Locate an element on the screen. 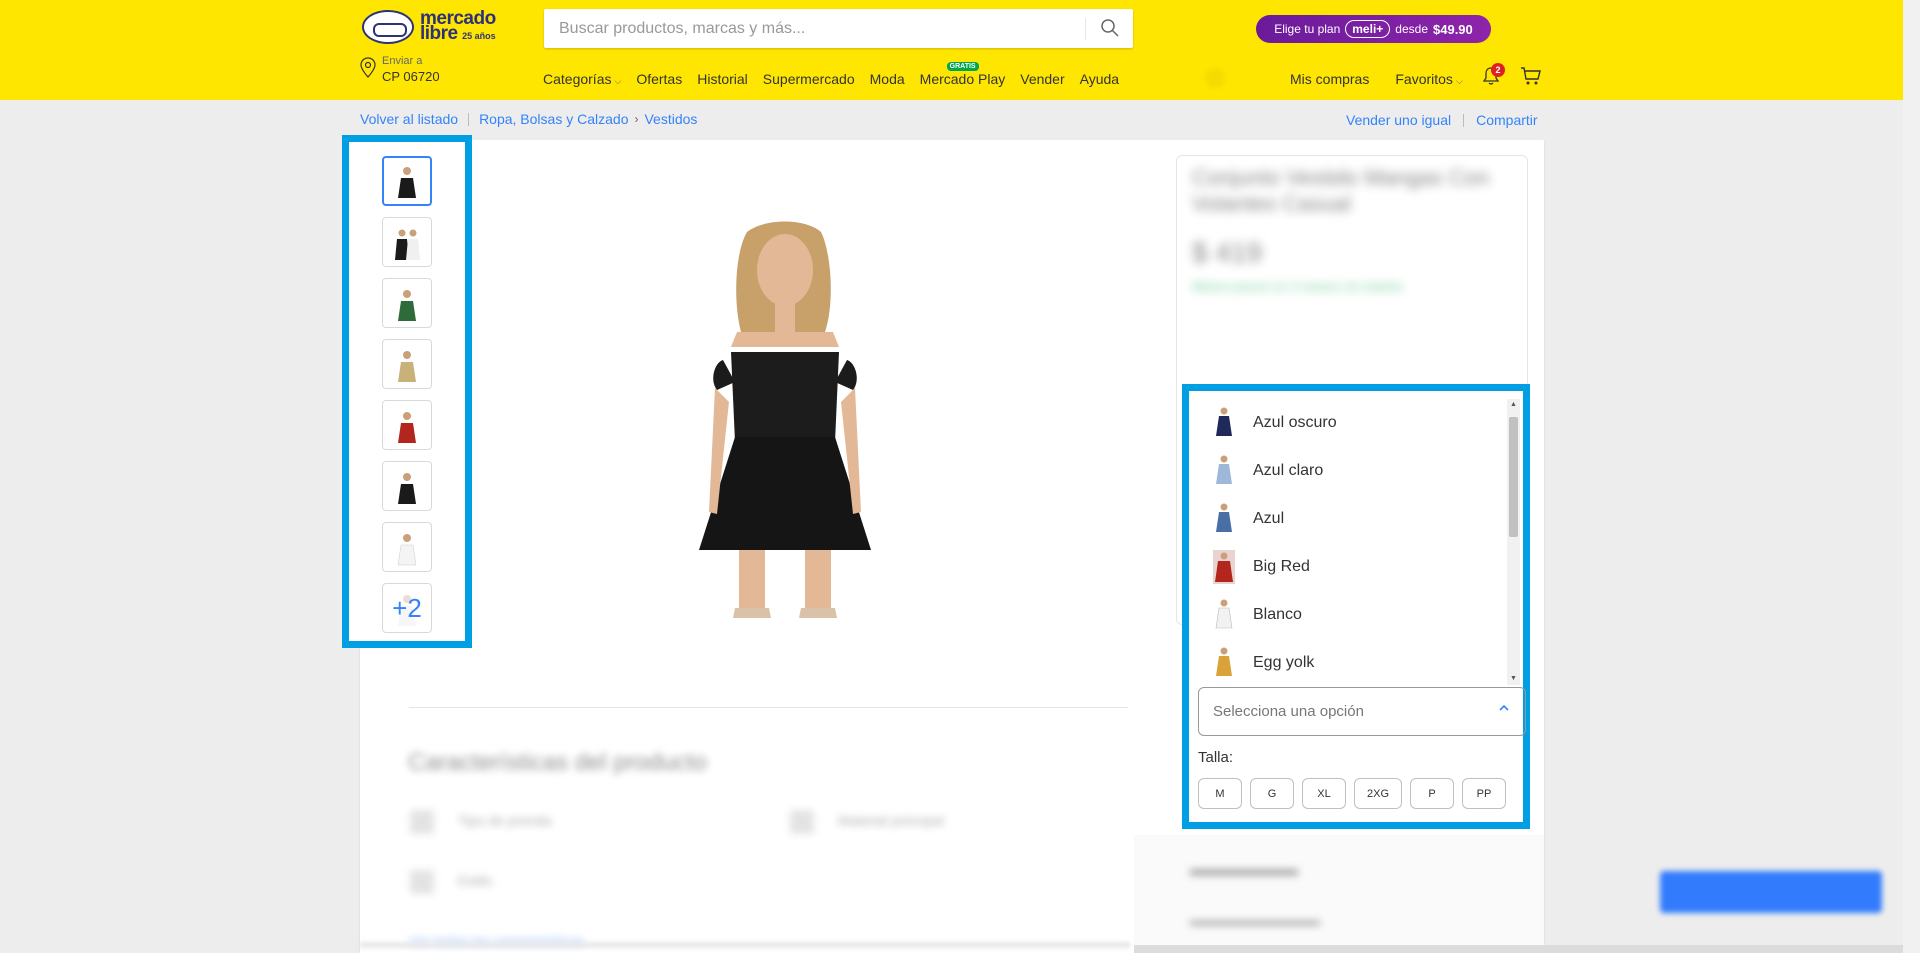 The image size is (1920, 953). nav-ofertas: Ofertas is located at coordinates (659, 79).